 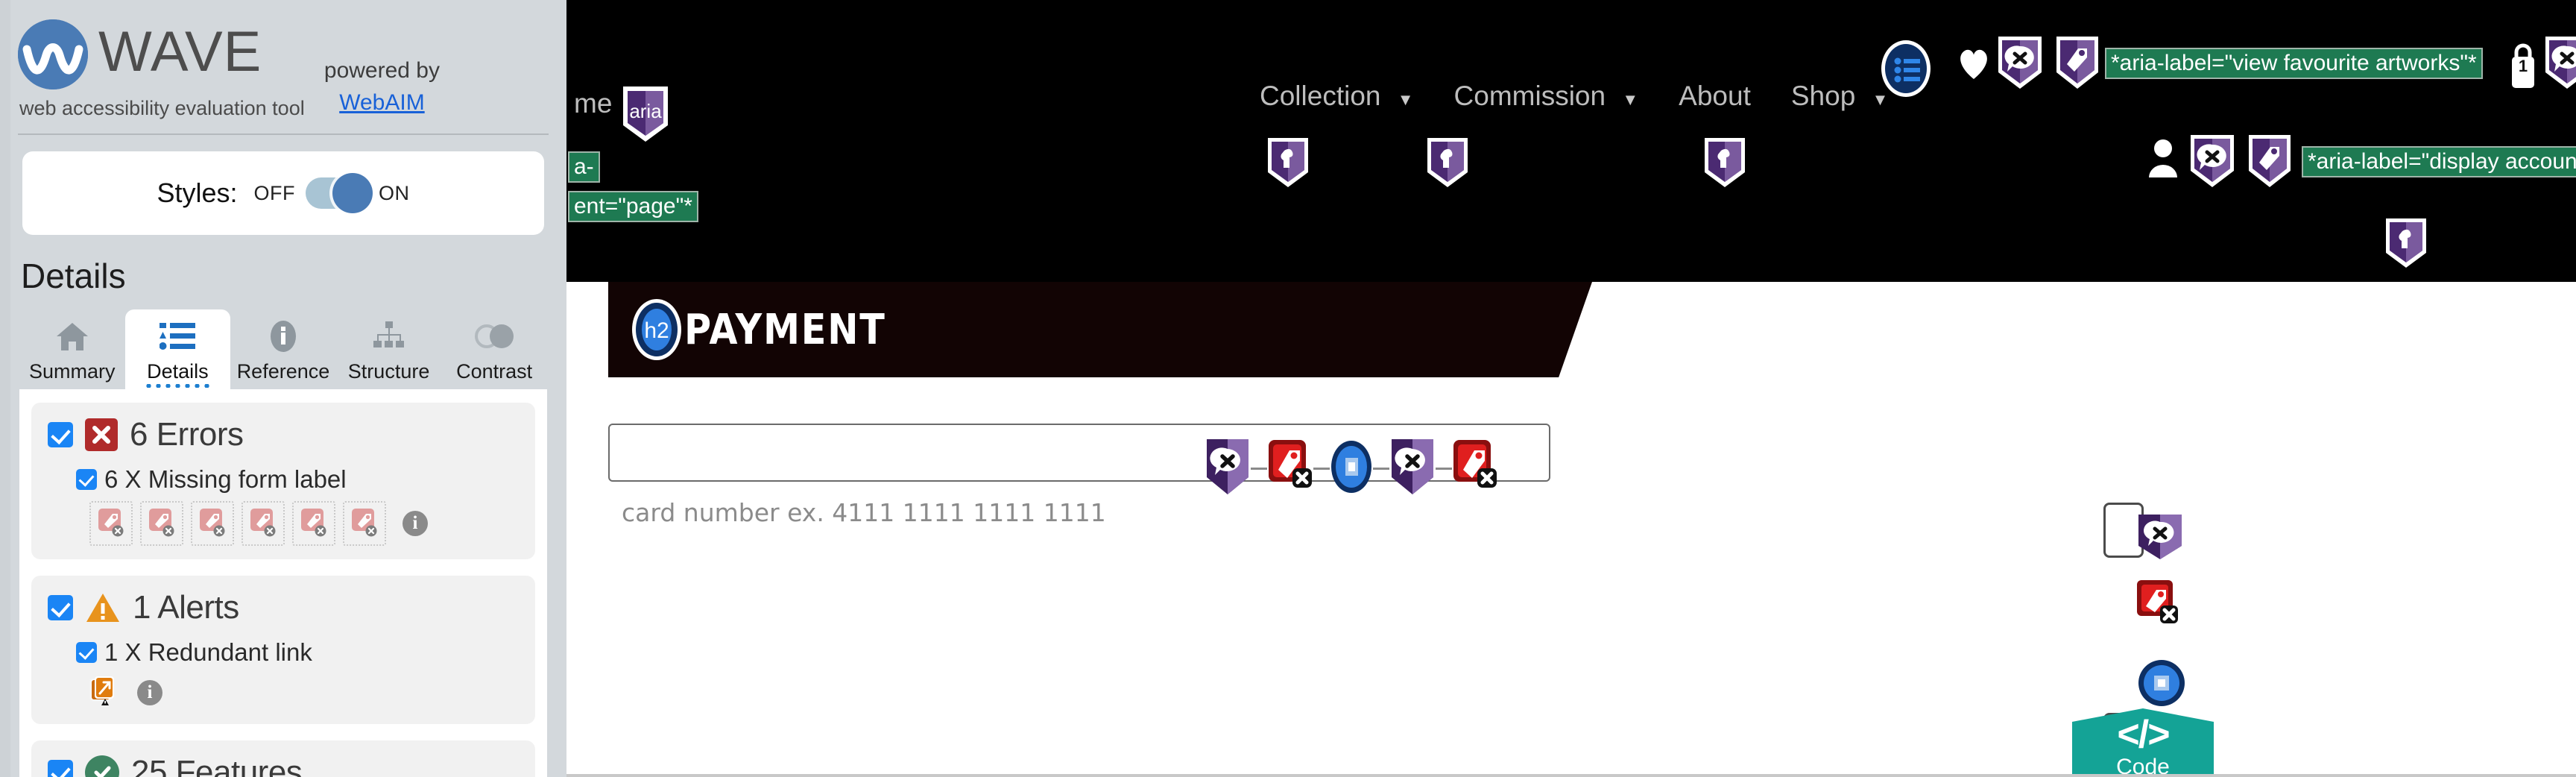 I want to click on powered-by-label: powered by, so click(x=381, y=70).